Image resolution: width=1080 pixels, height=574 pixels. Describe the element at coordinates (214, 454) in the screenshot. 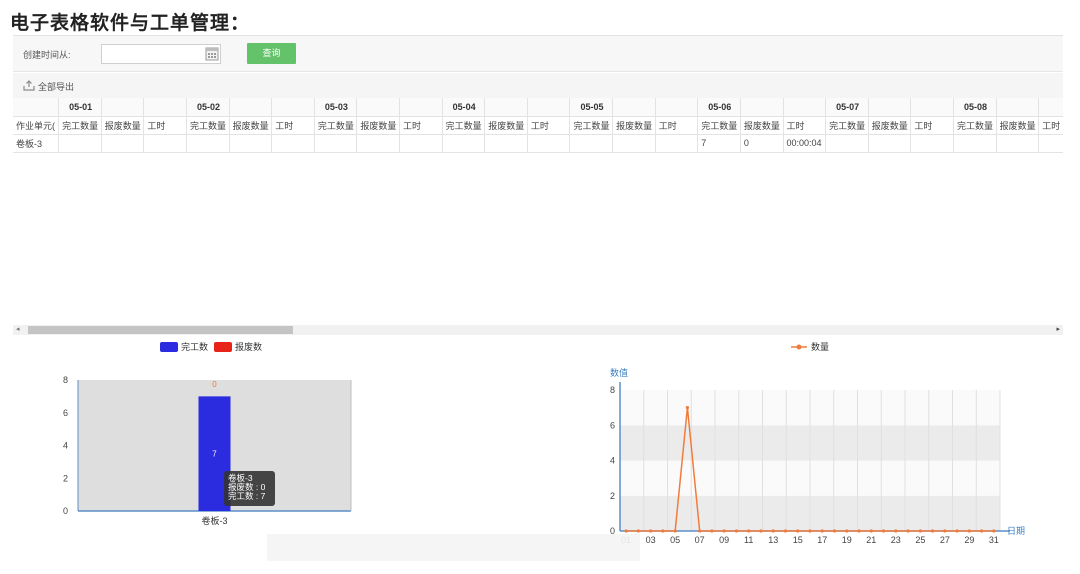

I see `bar-value-label: 7` at that location.